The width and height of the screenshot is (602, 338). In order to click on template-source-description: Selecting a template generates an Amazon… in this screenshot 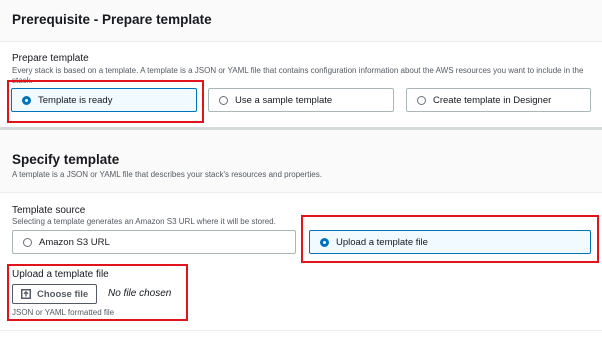, I will do `click(144, 221)`.